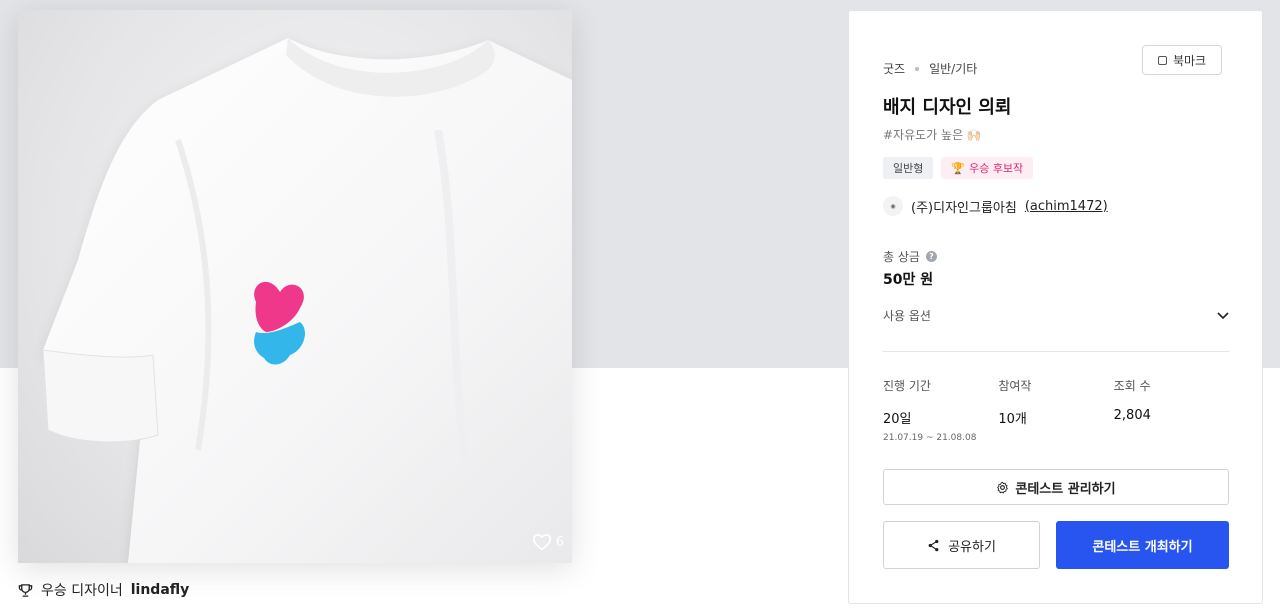 The height and width of the screenshot is (615, 1280). I want to click on stat-period-value: 20일, so click(897, 419).